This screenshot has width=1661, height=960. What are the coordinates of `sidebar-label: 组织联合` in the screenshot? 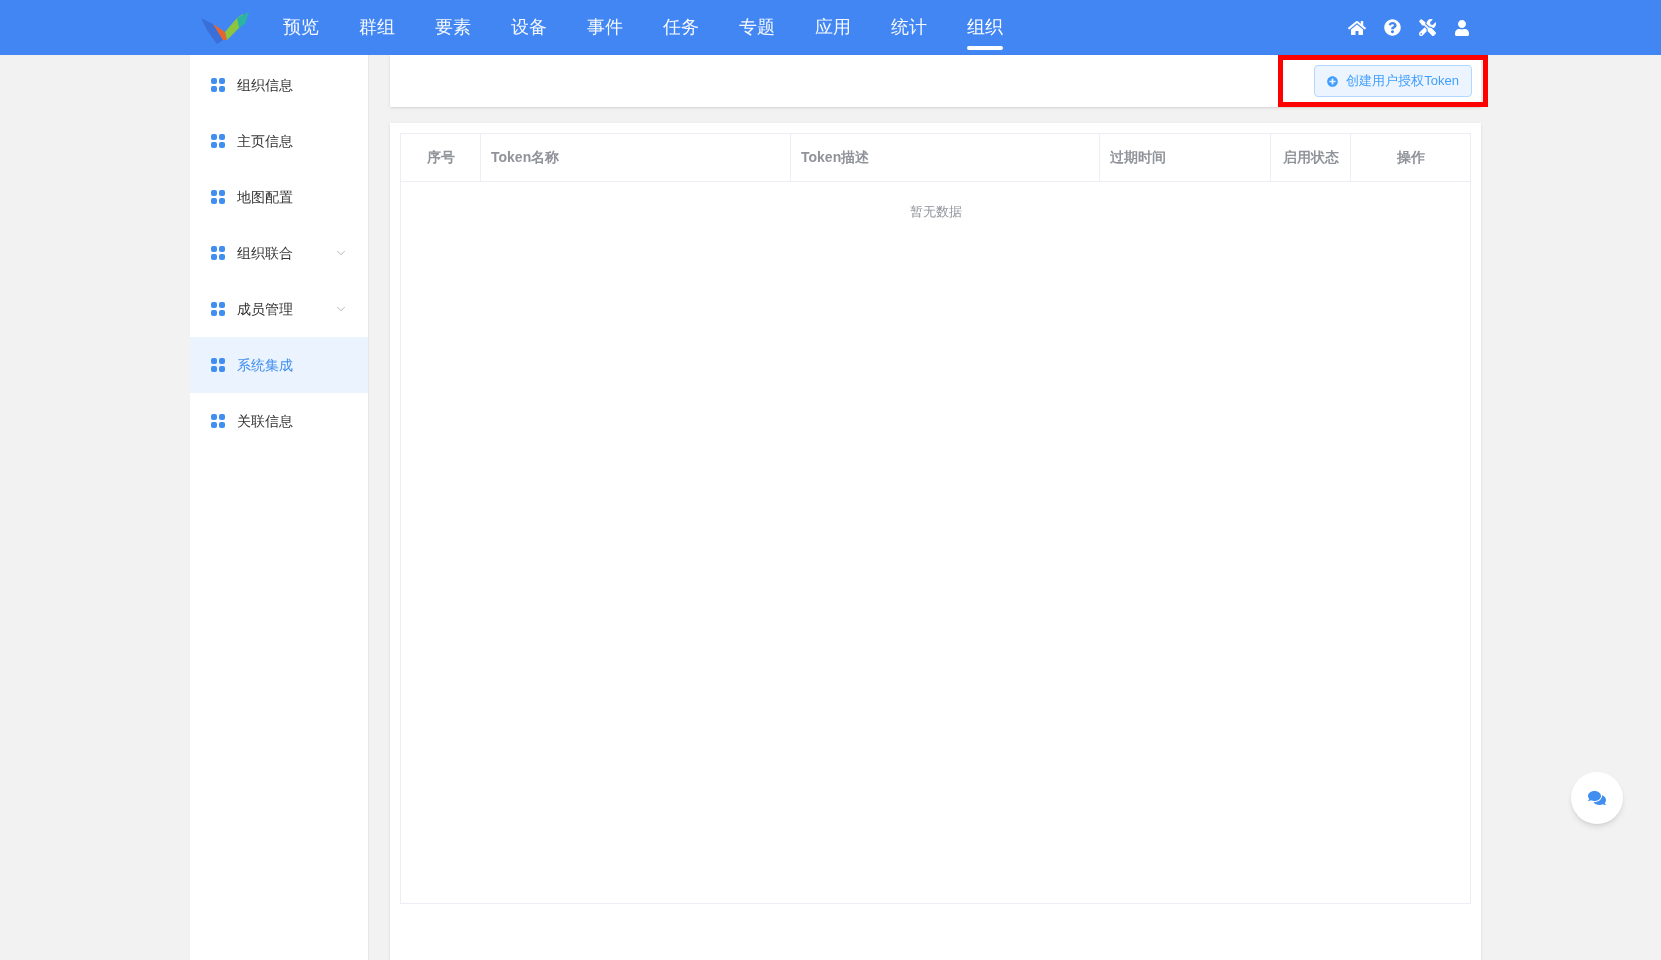 It's located at (265, 253).